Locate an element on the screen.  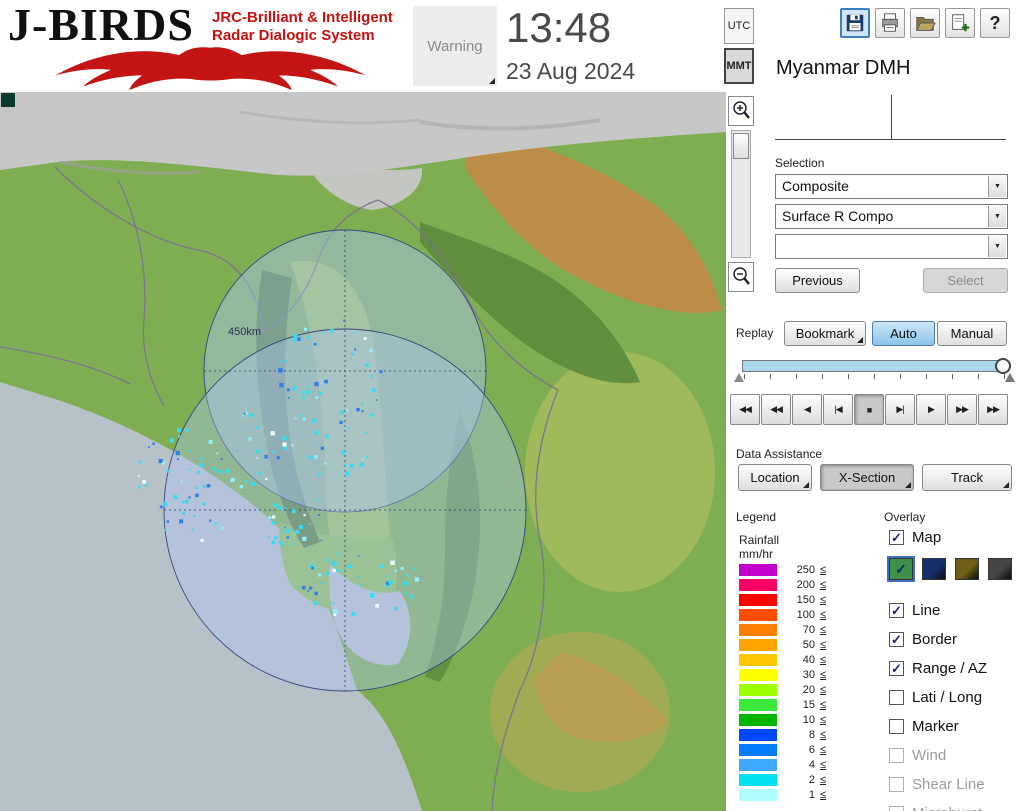
playback-jump-start-button: ◀◀ is located at coordinates (745, 409).